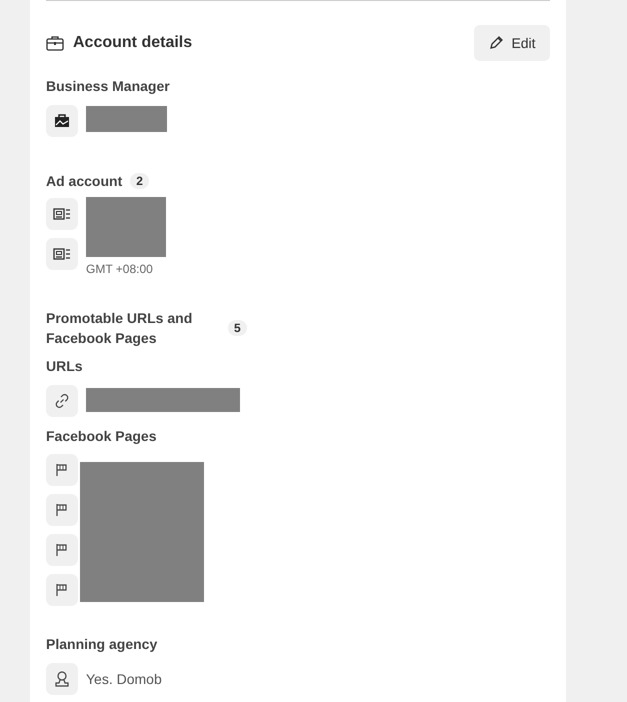 The image size is (627, 702). Describe the element at coordinates (120, 328) in the screenshot. I see `field-label: Promotable URLs and Facebook Pages` at that location.